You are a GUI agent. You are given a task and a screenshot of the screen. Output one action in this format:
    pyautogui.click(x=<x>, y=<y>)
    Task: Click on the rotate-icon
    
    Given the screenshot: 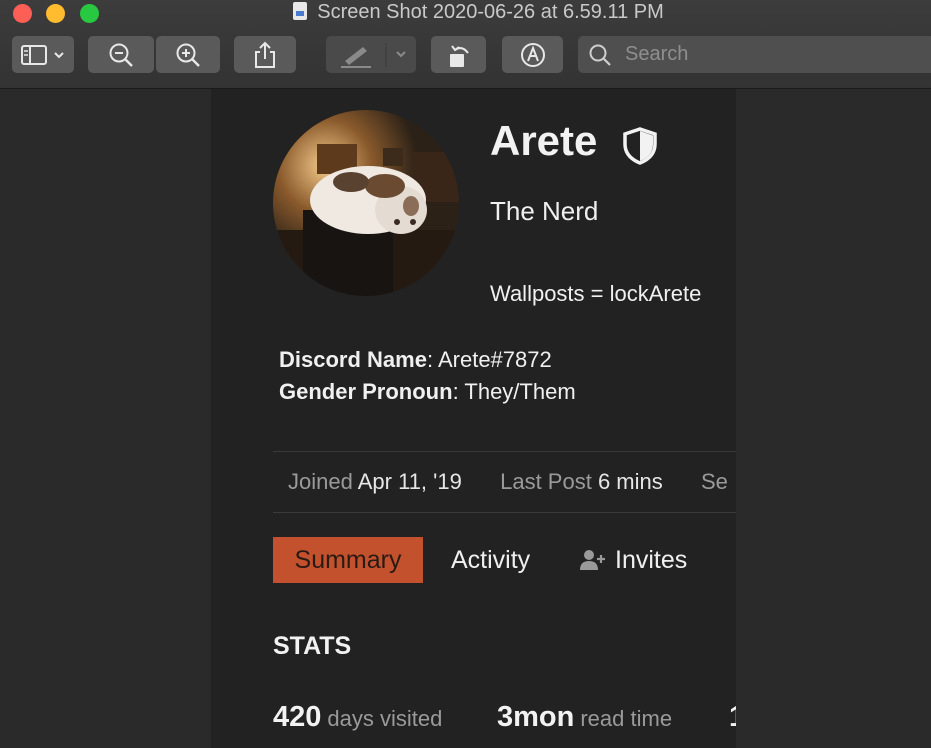 What is the action you would take?
    pyautogui.click(x=459, y=55)
    